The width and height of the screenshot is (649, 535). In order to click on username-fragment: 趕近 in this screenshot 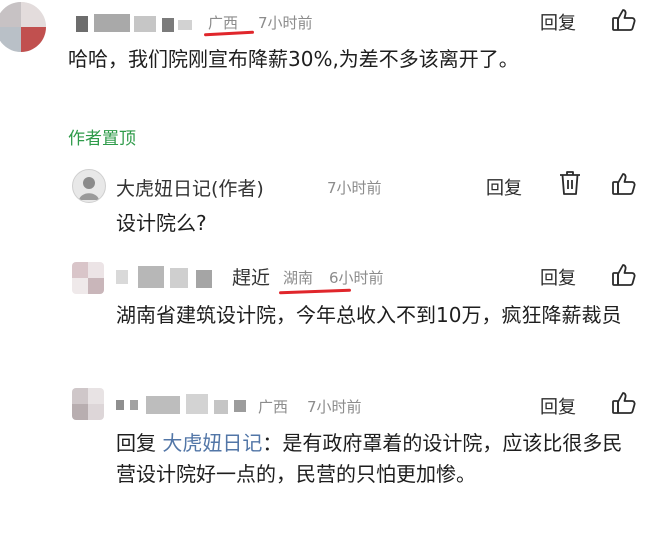, I will do `click(251, 276)`.